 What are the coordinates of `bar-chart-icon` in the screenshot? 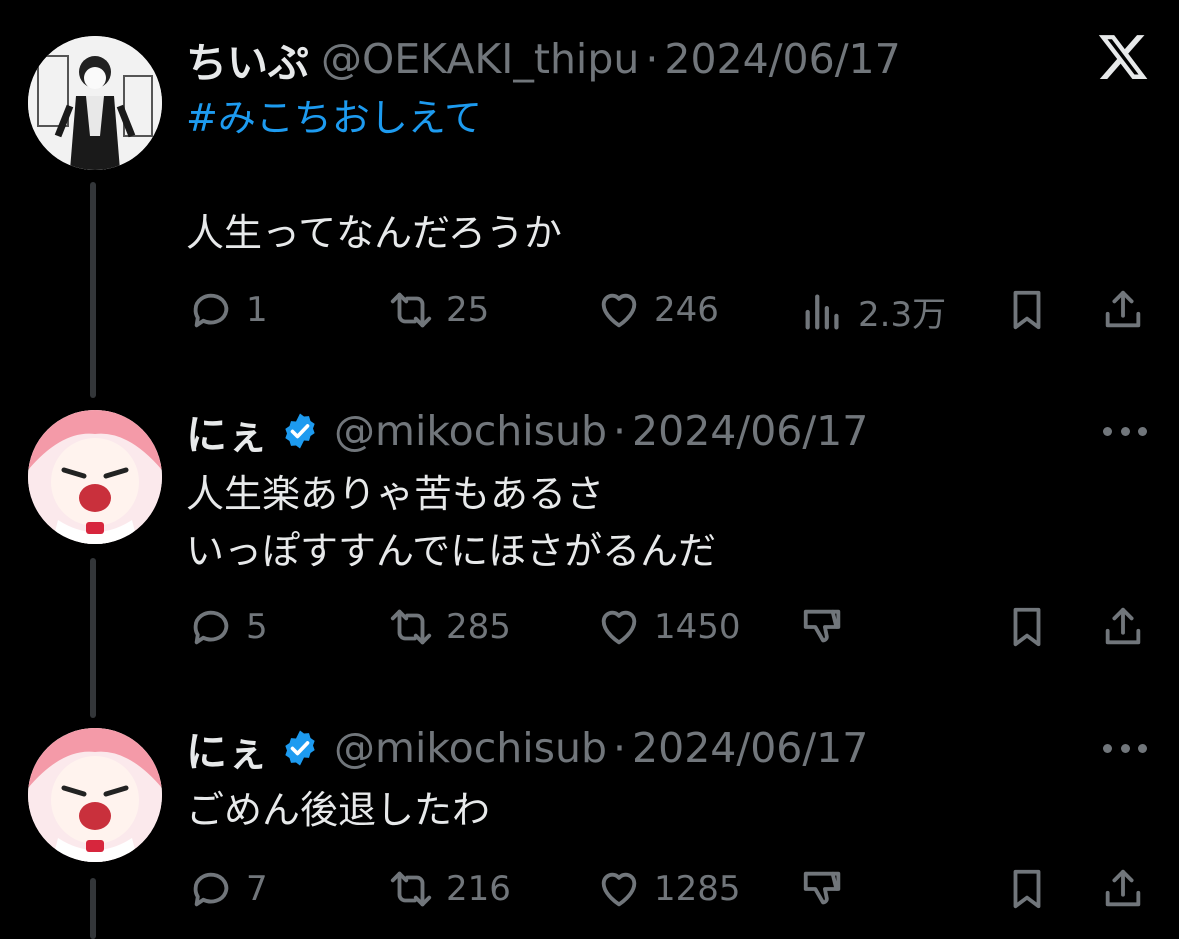 It's located at (822, 311).